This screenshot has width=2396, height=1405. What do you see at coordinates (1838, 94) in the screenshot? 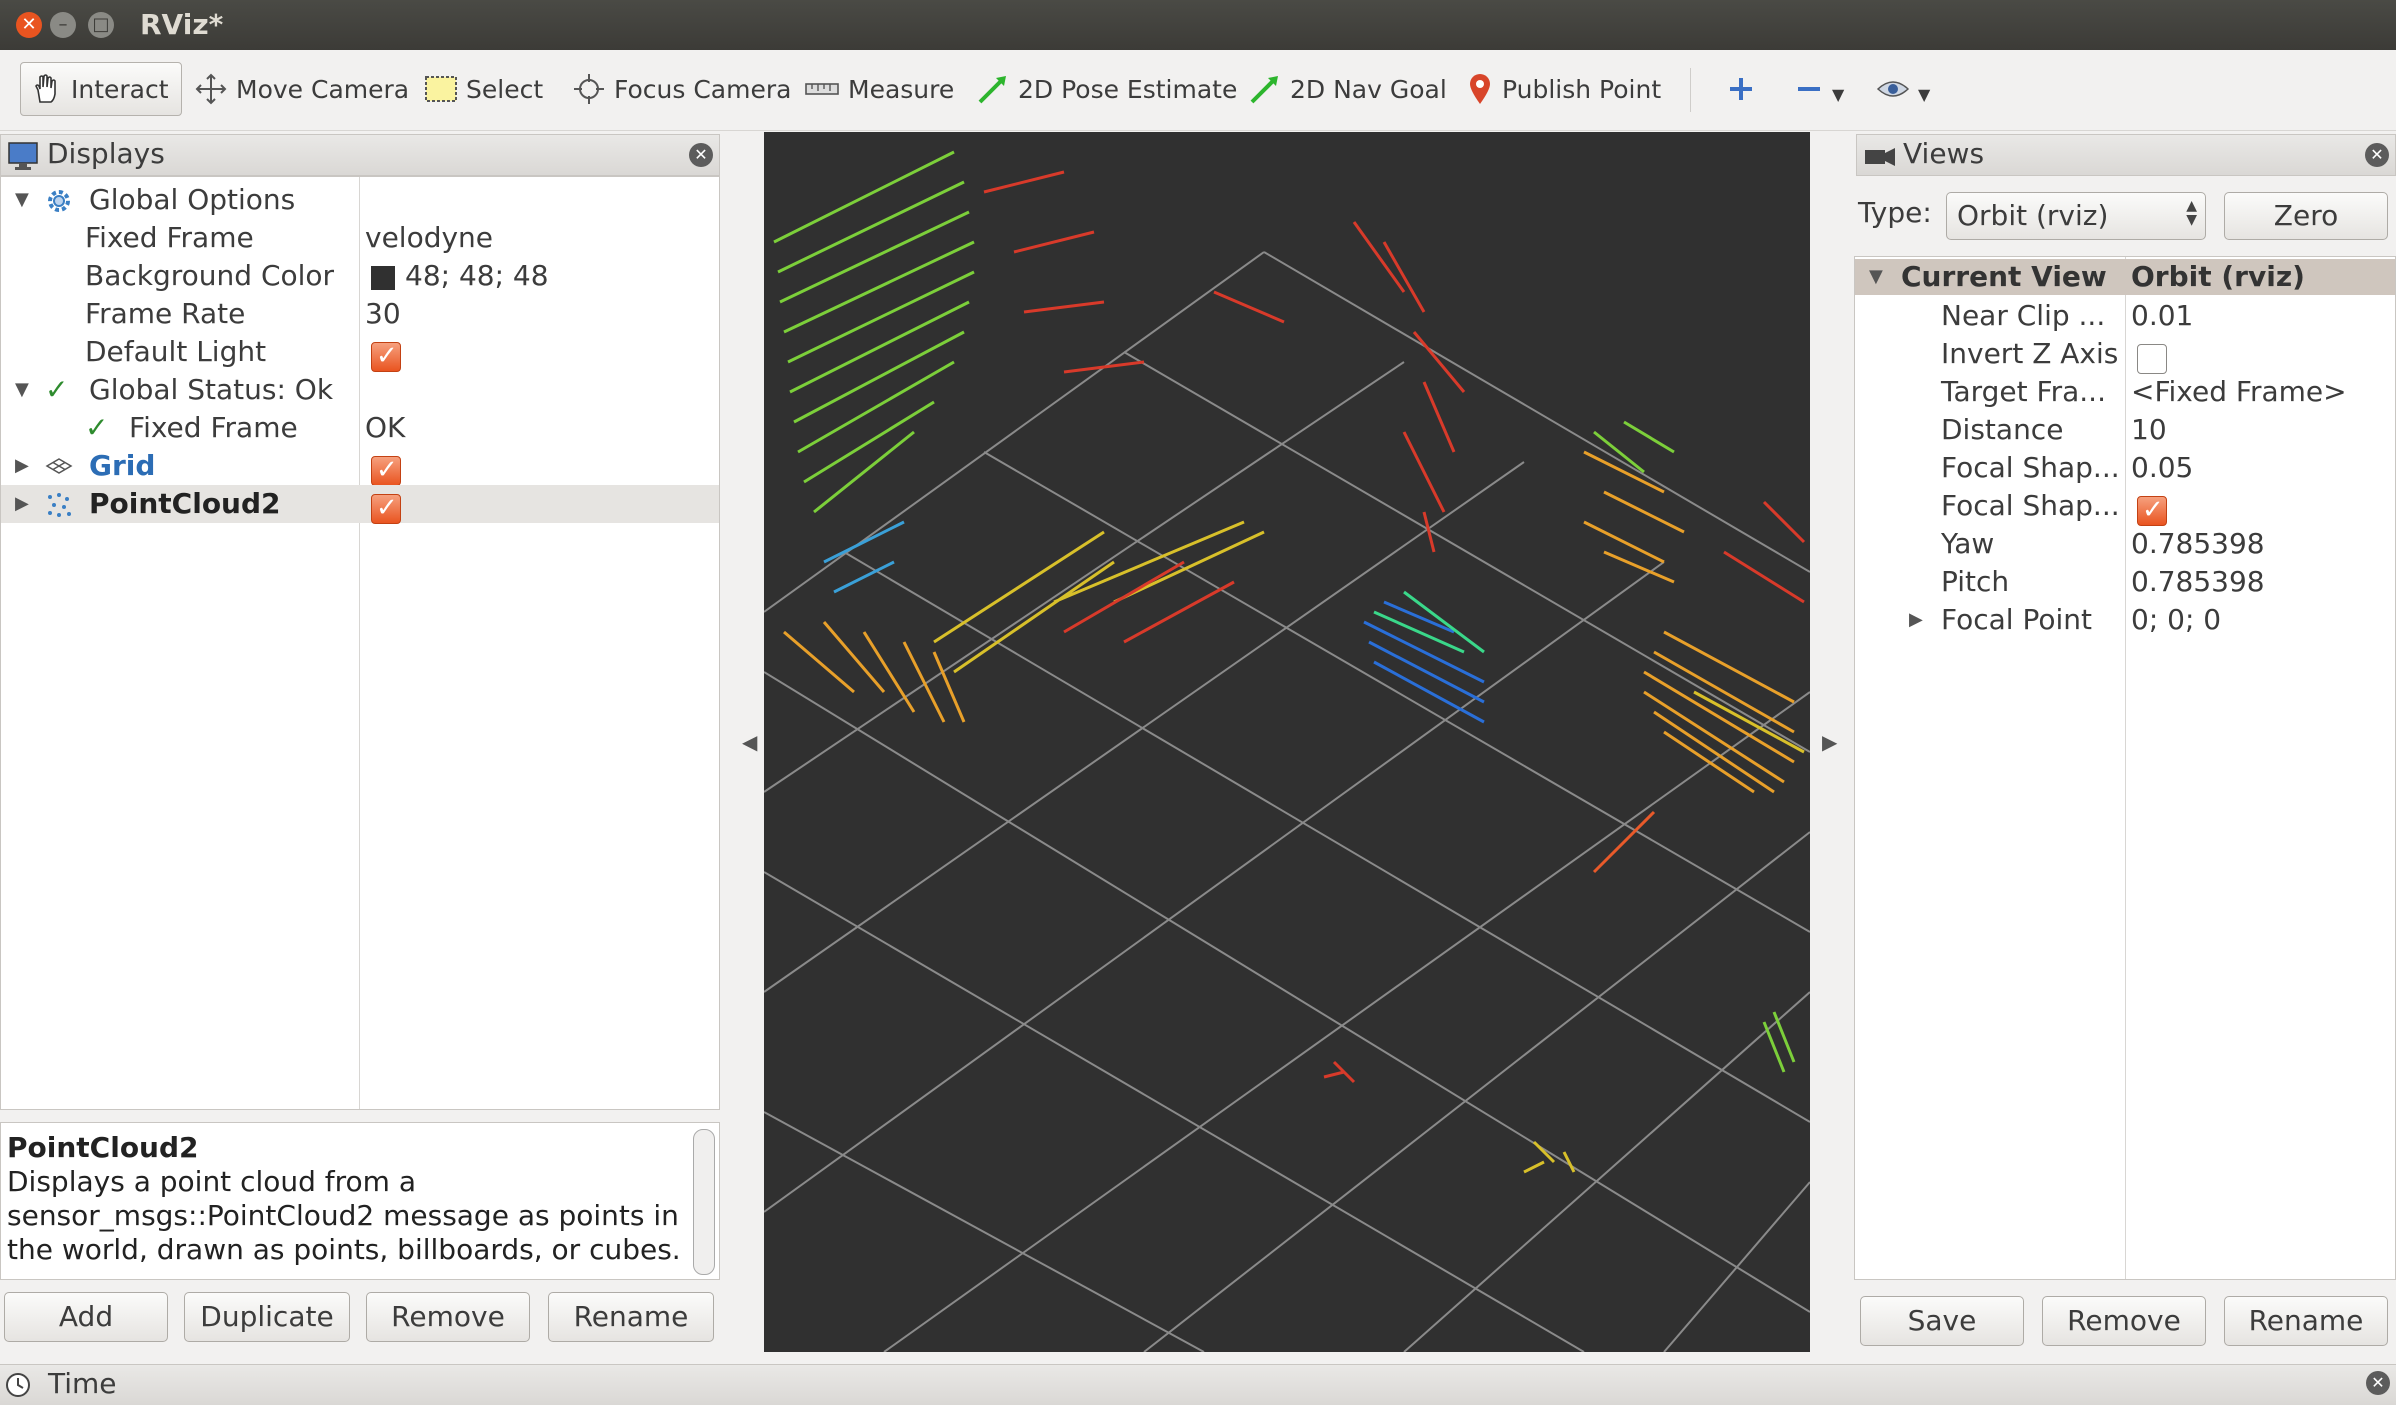
I see `chevron-down-icon: ▼` at bounding box center [1838, 94].